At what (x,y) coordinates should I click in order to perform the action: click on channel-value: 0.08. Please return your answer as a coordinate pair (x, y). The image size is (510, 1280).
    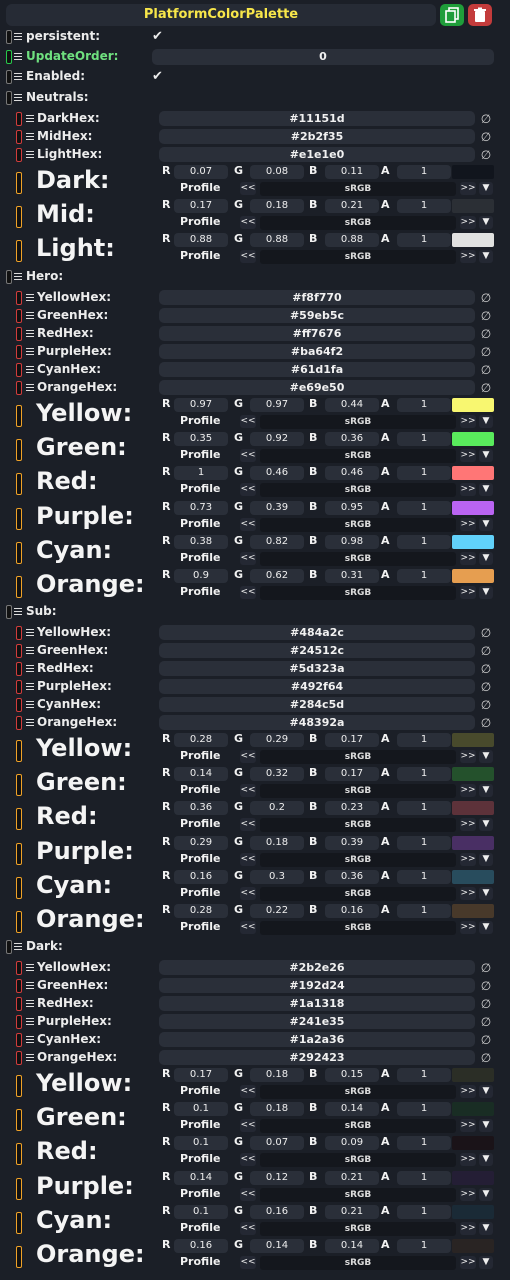
    Looking at the image, I should click on (277, 172).